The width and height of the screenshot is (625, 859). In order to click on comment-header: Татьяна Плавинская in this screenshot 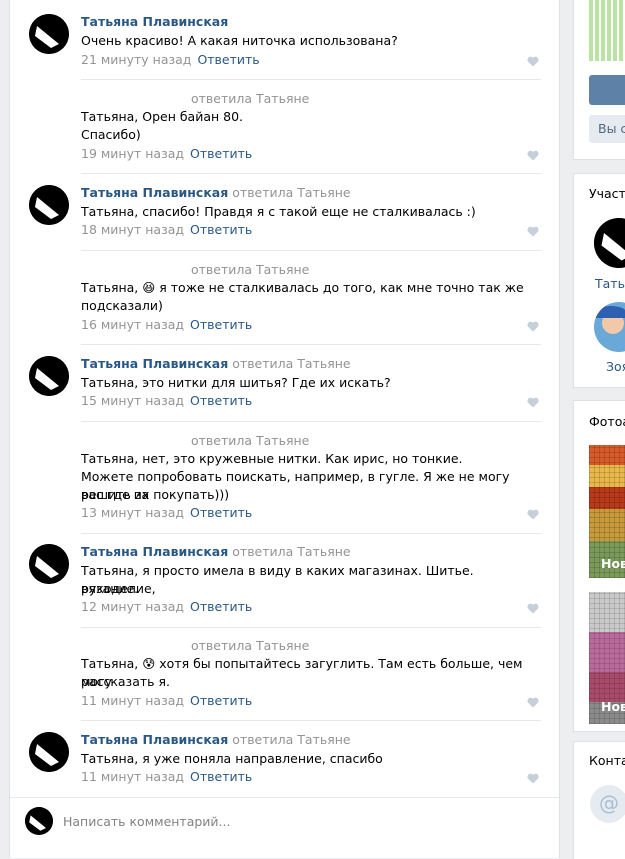, I will do `click(154, 22)`.